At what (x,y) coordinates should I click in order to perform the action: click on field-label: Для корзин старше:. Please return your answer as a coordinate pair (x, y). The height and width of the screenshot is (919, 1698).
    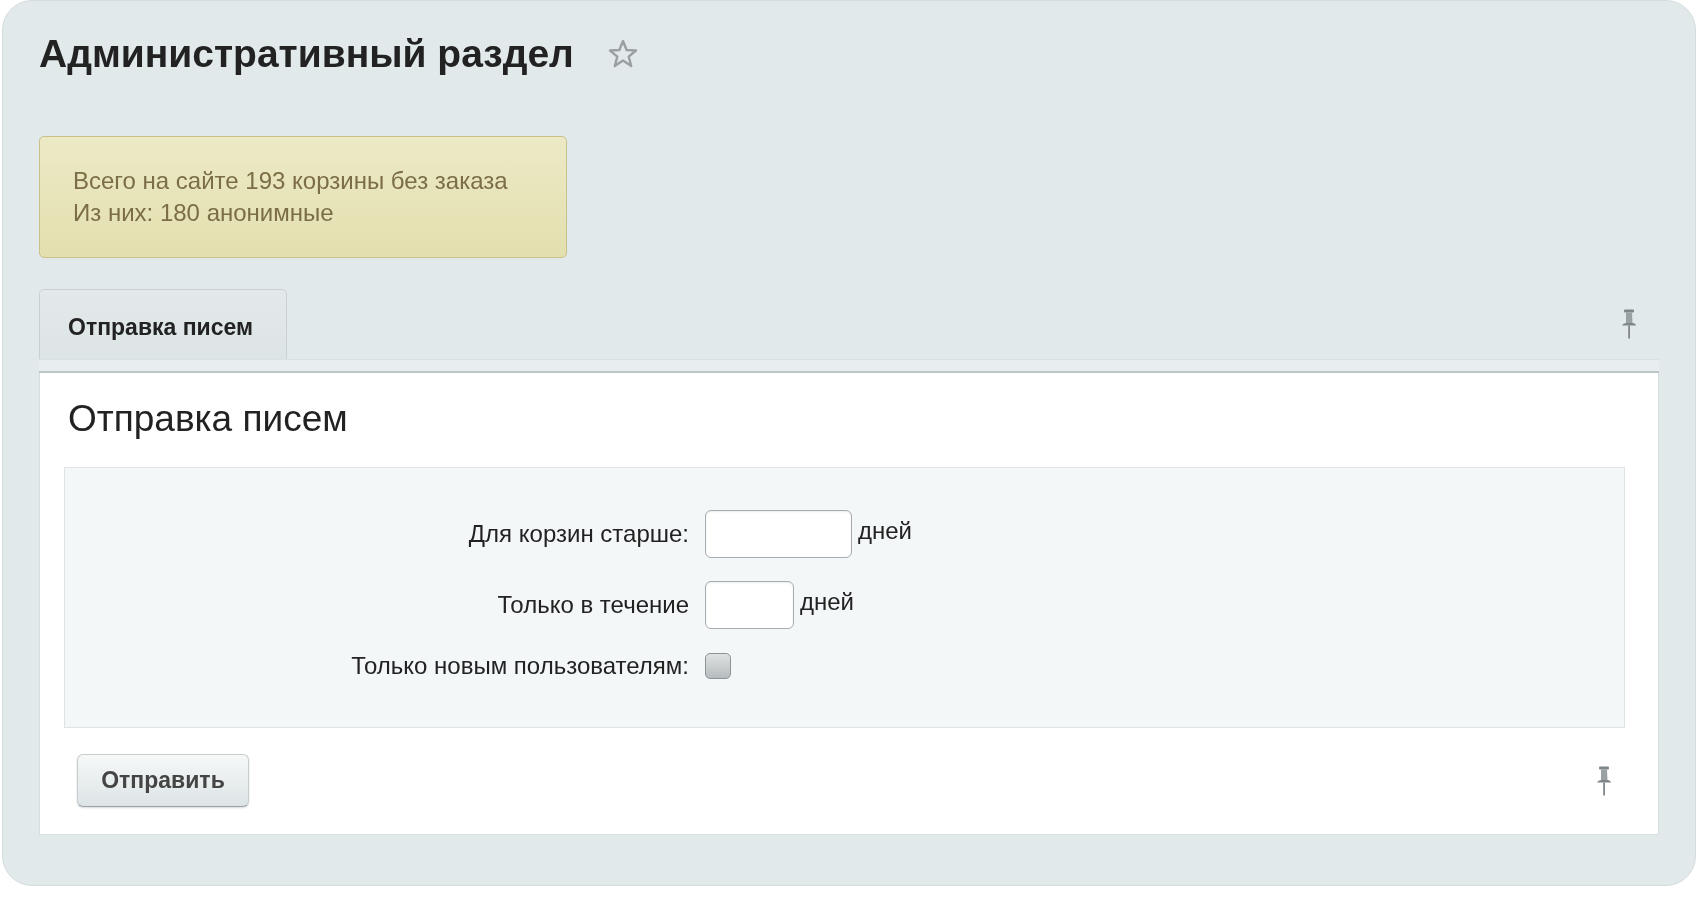
    Looking at the image, I should click on (578, 534).